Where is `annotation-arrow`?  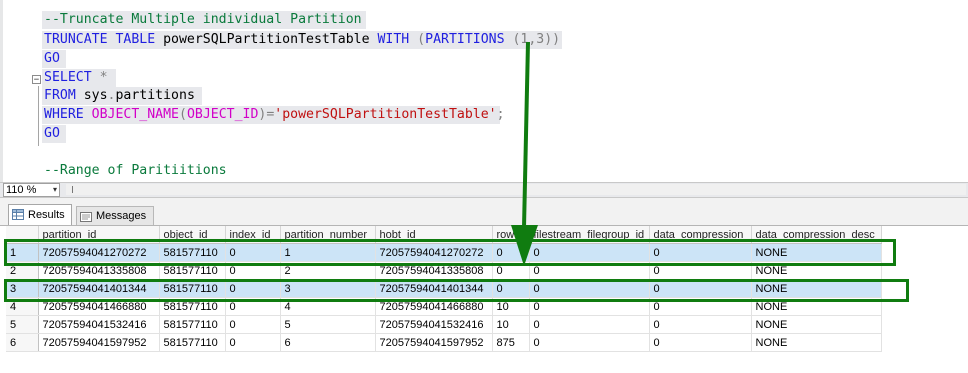
annotation-arrow is located at coordinates (524, 153).